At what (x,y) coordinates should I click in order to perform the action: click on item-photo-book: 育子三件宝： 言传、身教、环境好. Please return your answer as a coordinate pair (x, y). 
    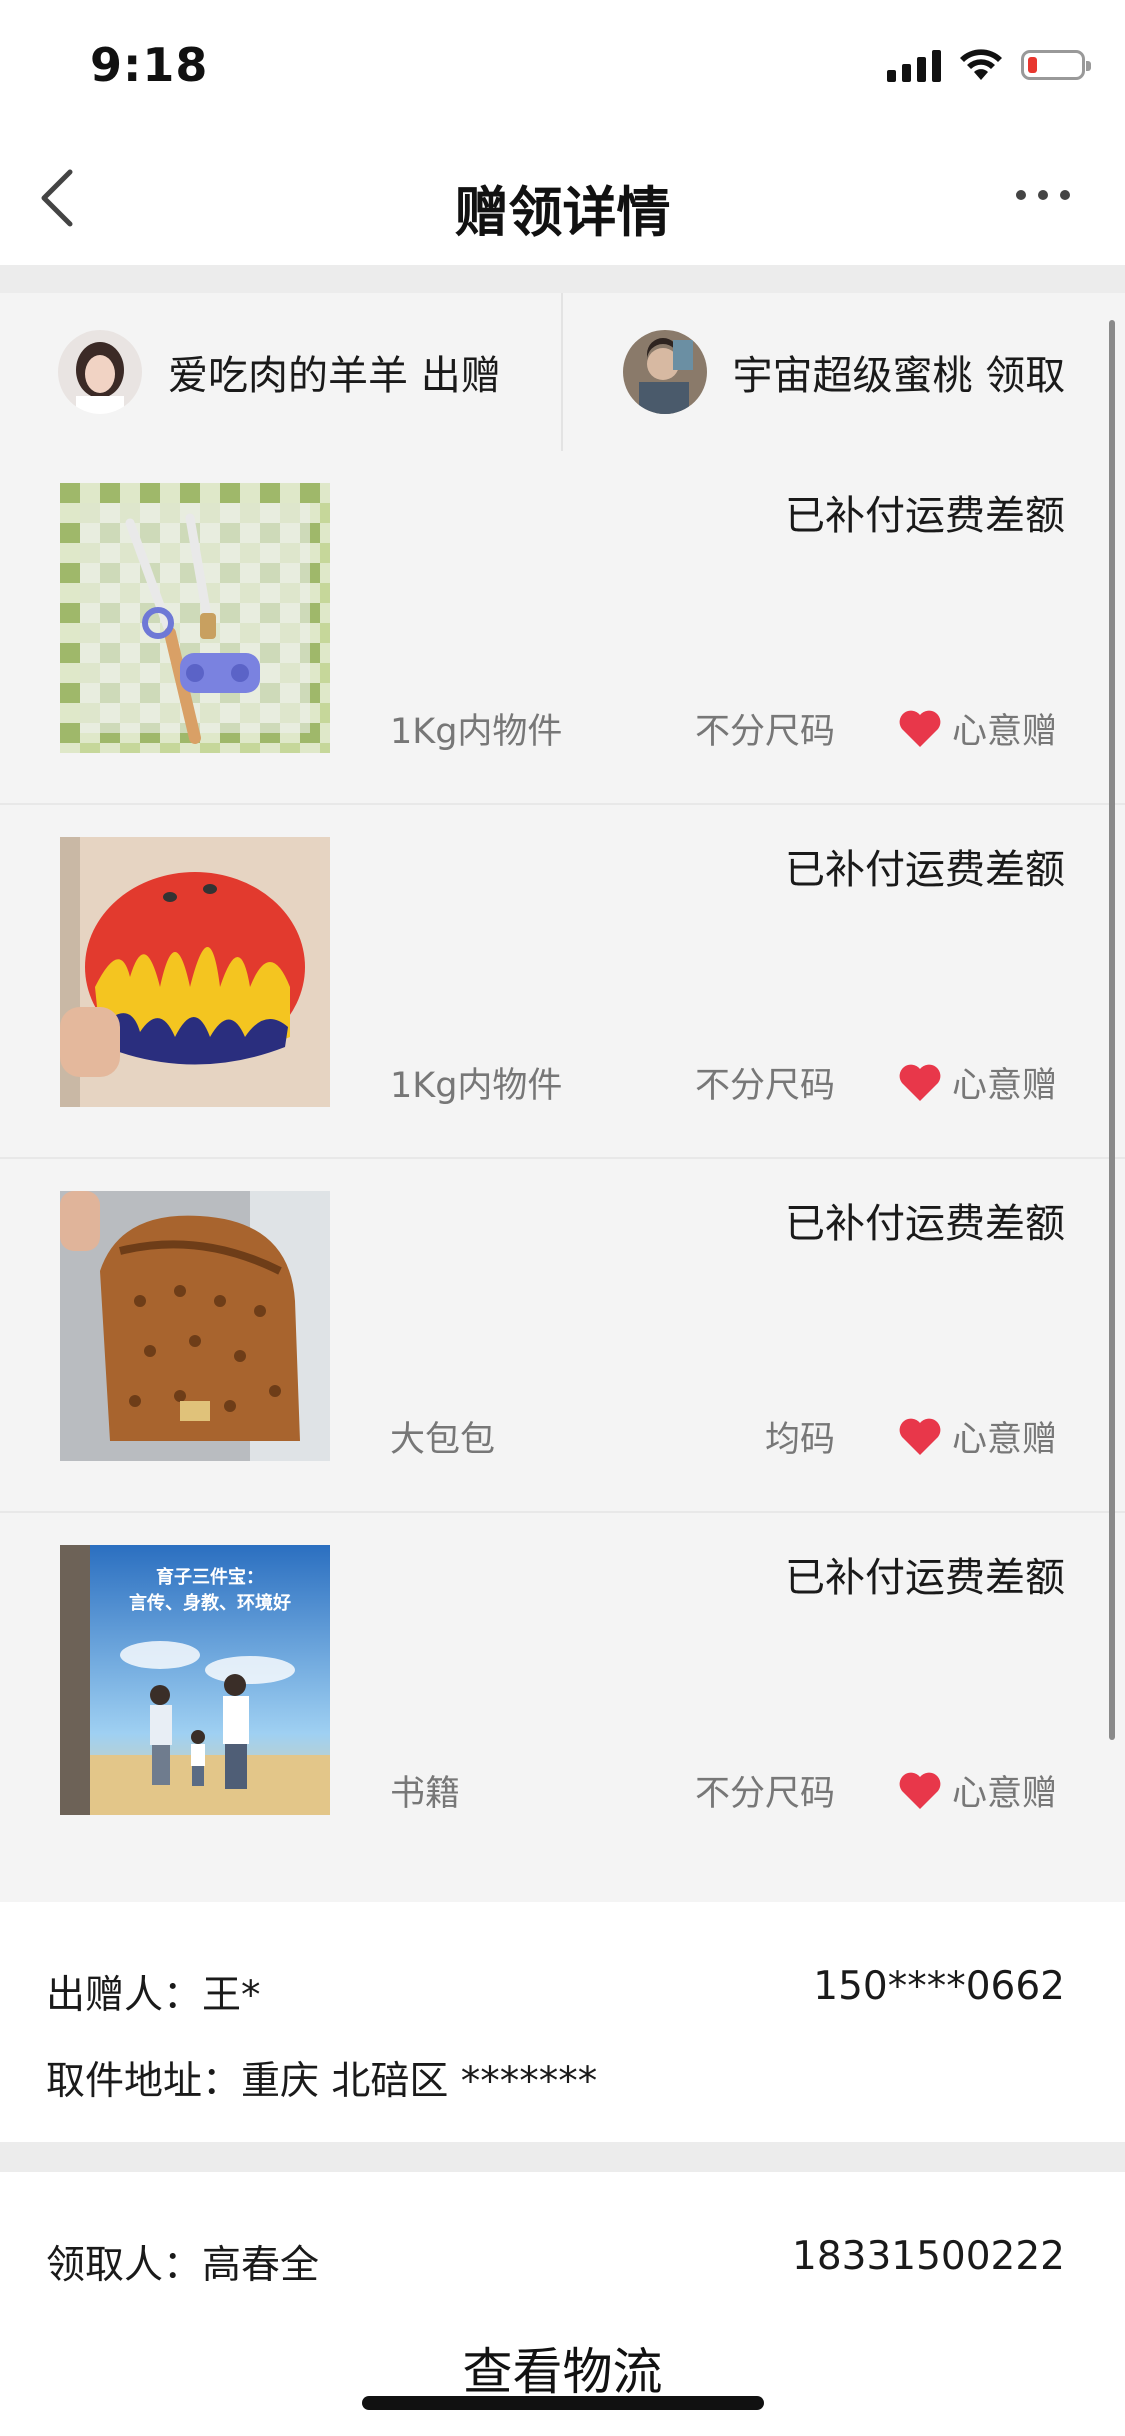
    Looking at the image, I should click on (195, 1680).